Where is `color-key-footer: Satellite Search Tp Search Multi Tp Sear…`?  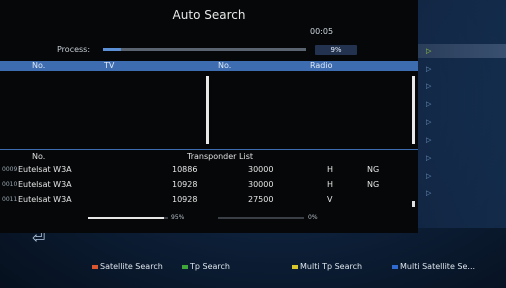 color-key-footer: Satellite Search Tp Search Multi Tp Sear… is located at coordinates (253, 267).